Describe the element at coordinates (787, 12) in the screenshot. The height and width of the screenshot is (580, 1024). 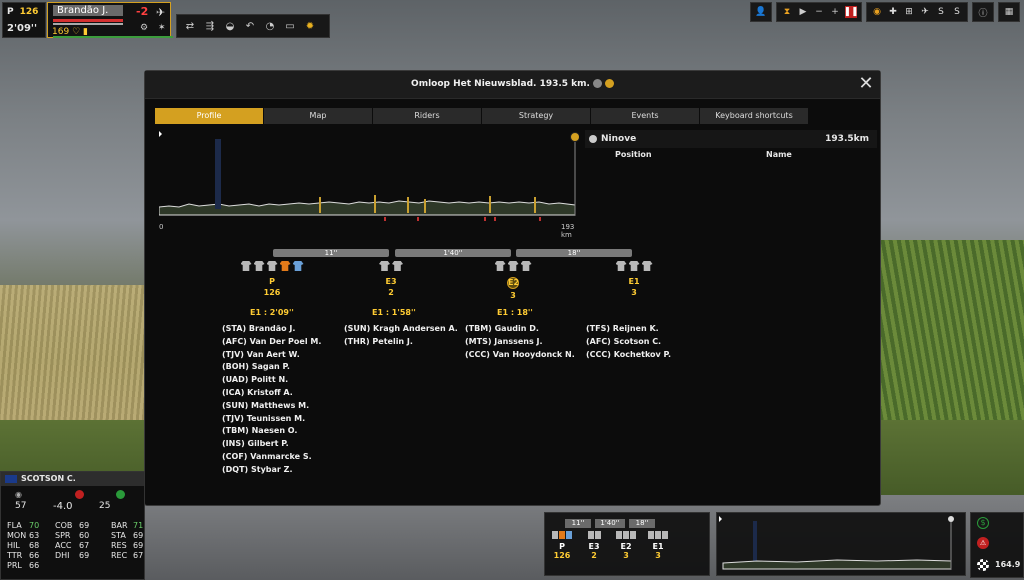
I see `hourglass-icon: ⧗` at that location.